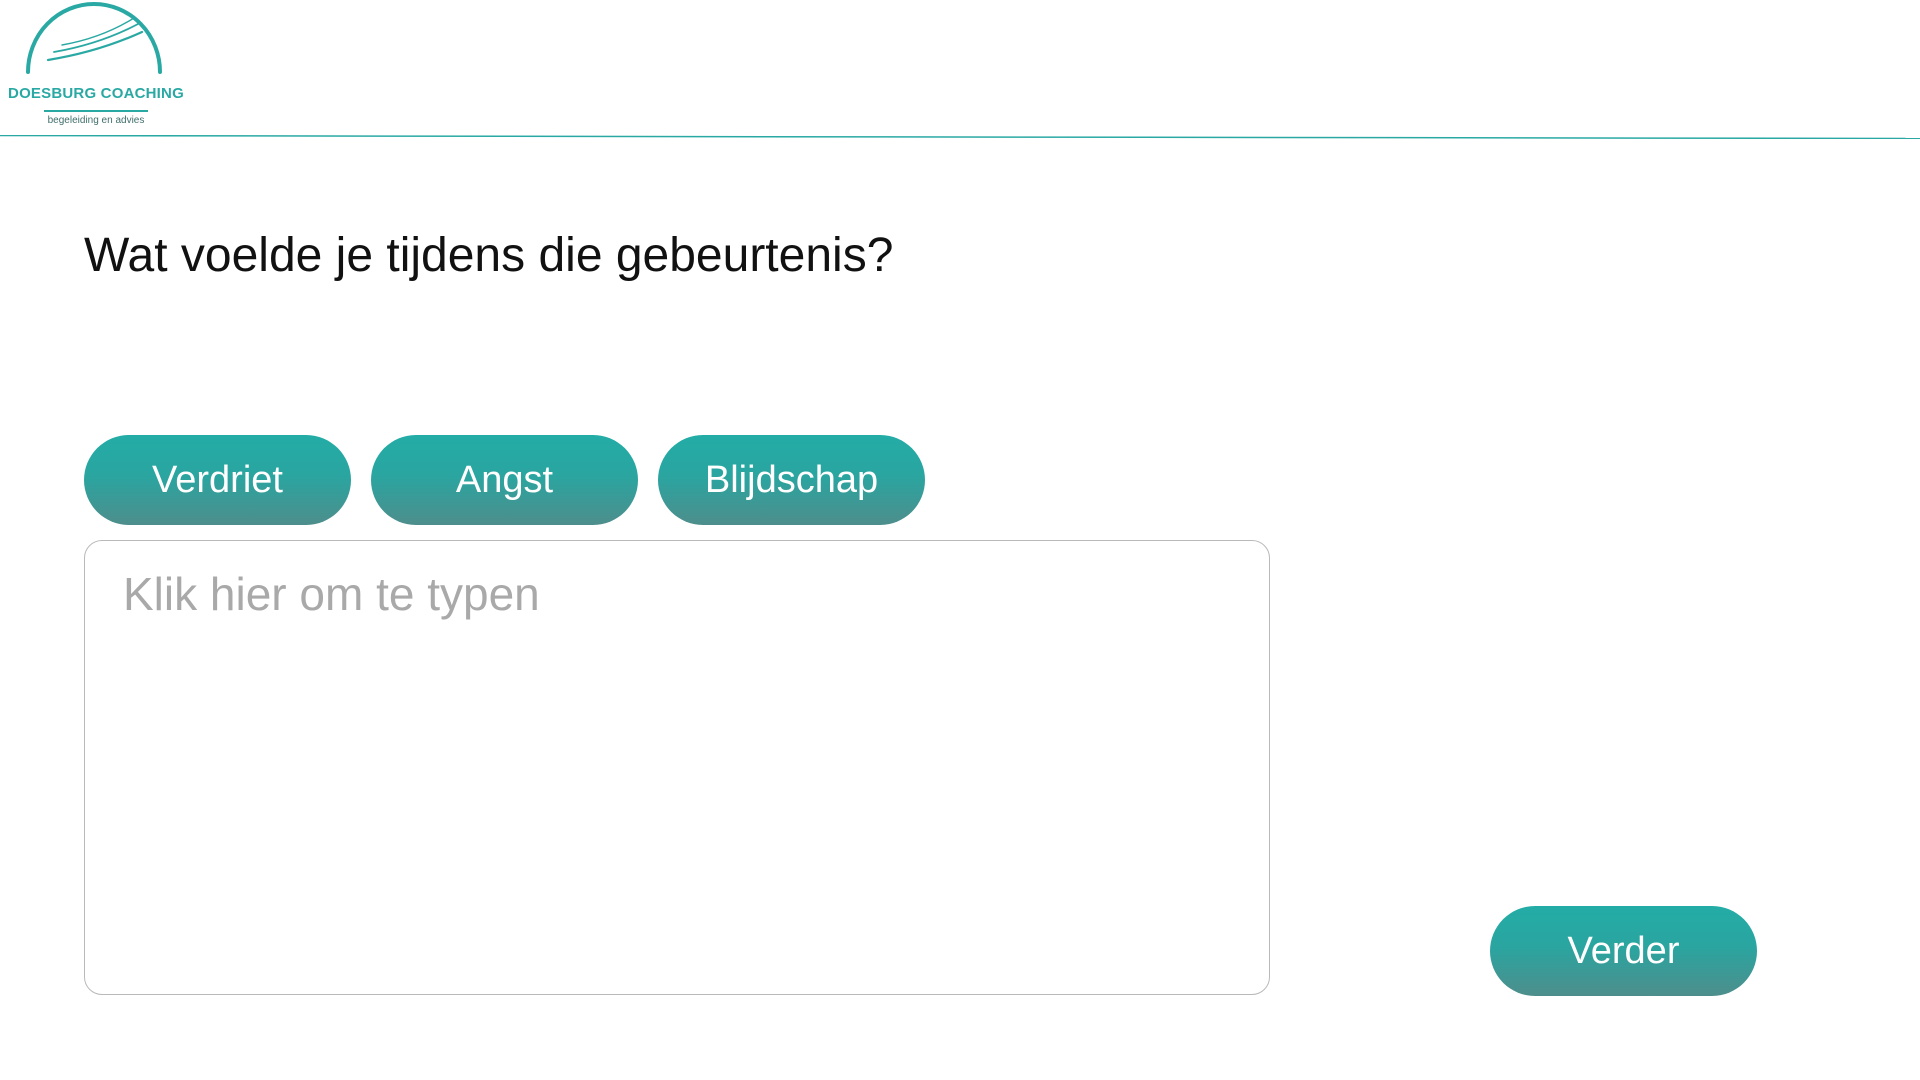 The width and height of the screenshot is (1920, 1080). I want to click on brand-name: DOESBURG COACHING, so click(96, 93).